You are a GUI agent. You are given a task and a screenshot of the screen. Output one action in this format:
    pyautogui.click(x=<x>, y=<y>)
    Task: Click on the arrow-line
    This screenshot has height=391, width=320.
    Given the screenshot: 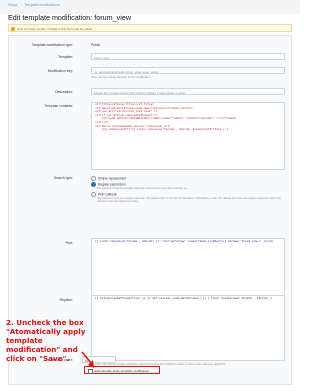 What is the action you would take?
    pyautogui.click(x=87, y=358)
    